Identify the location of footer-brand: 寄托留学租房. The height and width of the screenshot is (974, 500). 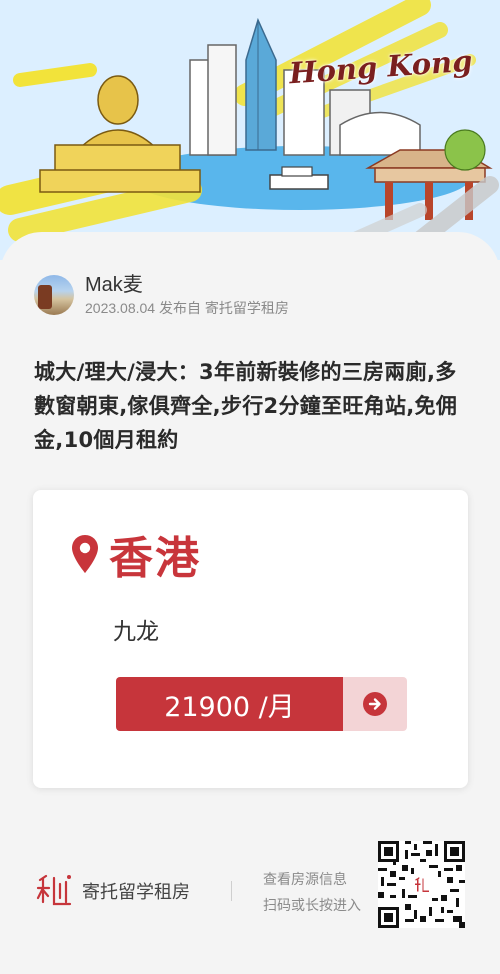
(136, 892).